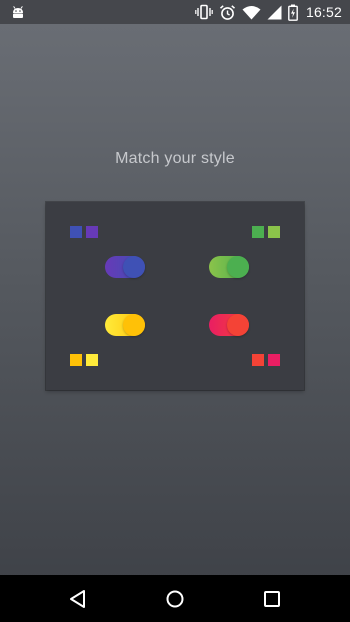 The image size is (350, 622). Describe the element at coordinates (227, 12) in the screenshot. I see `alarm-icon` at that location.